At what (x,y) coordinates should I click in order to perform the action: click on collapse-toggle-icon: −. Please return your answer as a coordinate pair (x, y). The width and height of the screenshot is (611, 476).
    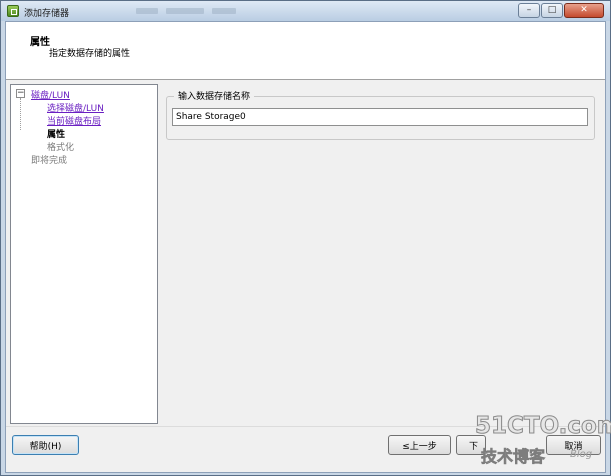
    Looking at the image, I should click on (20, 93).